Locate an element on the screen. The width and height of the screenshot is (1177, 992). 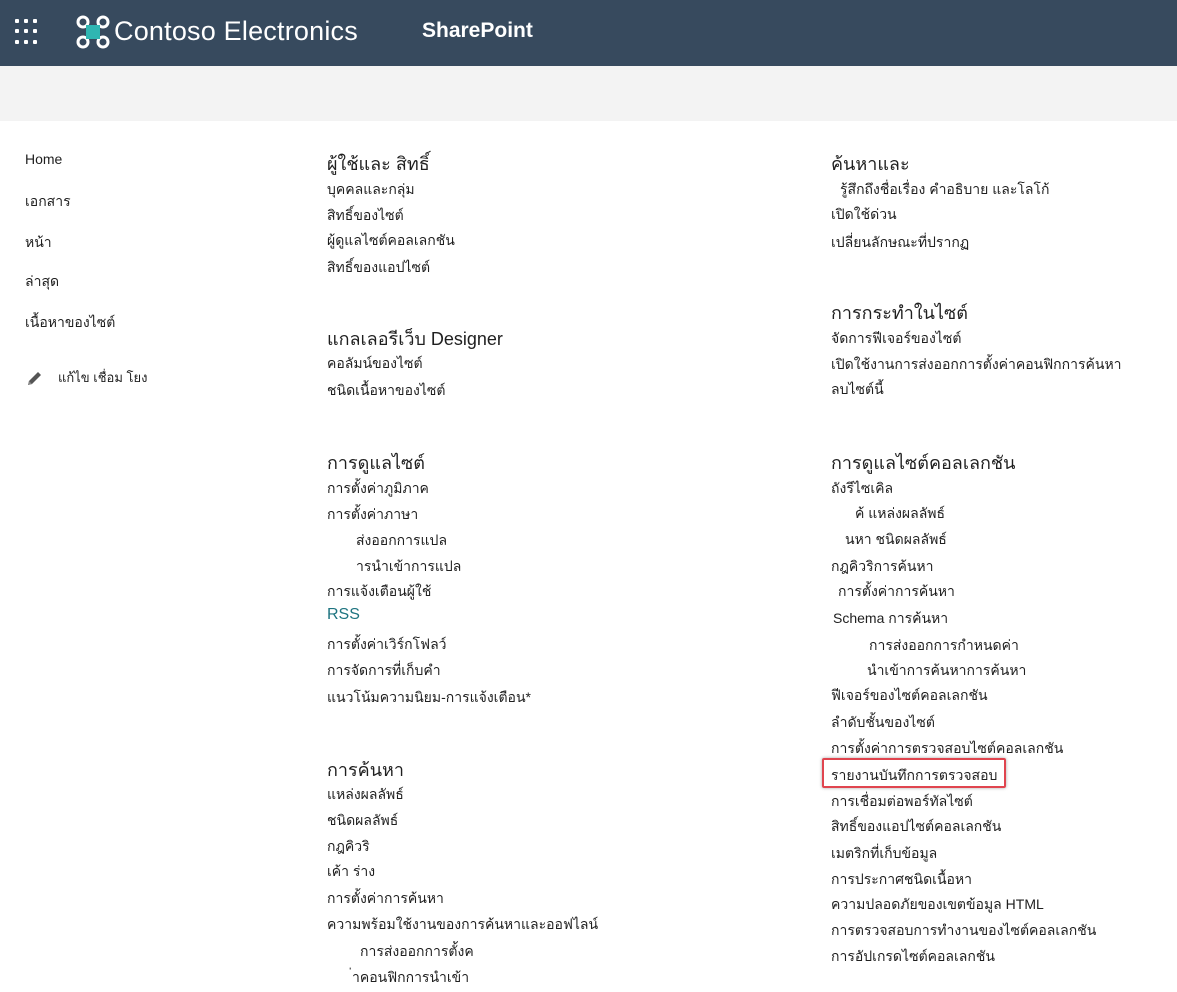
link-portal-connection: การเชื่อมต่อพอร์ทัลไซต์ is located at coordinates (902, 802).